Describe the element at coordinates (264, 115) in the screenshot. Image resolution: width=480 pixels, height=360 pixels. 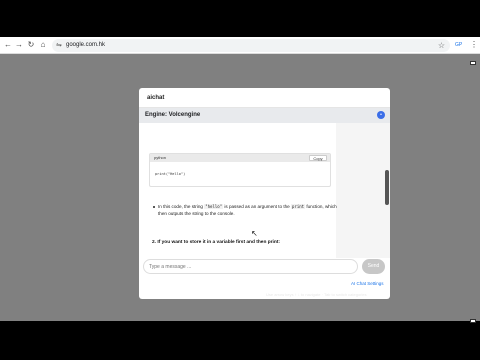
I see `engine-bar: Engine: Volcengine •` at that location.